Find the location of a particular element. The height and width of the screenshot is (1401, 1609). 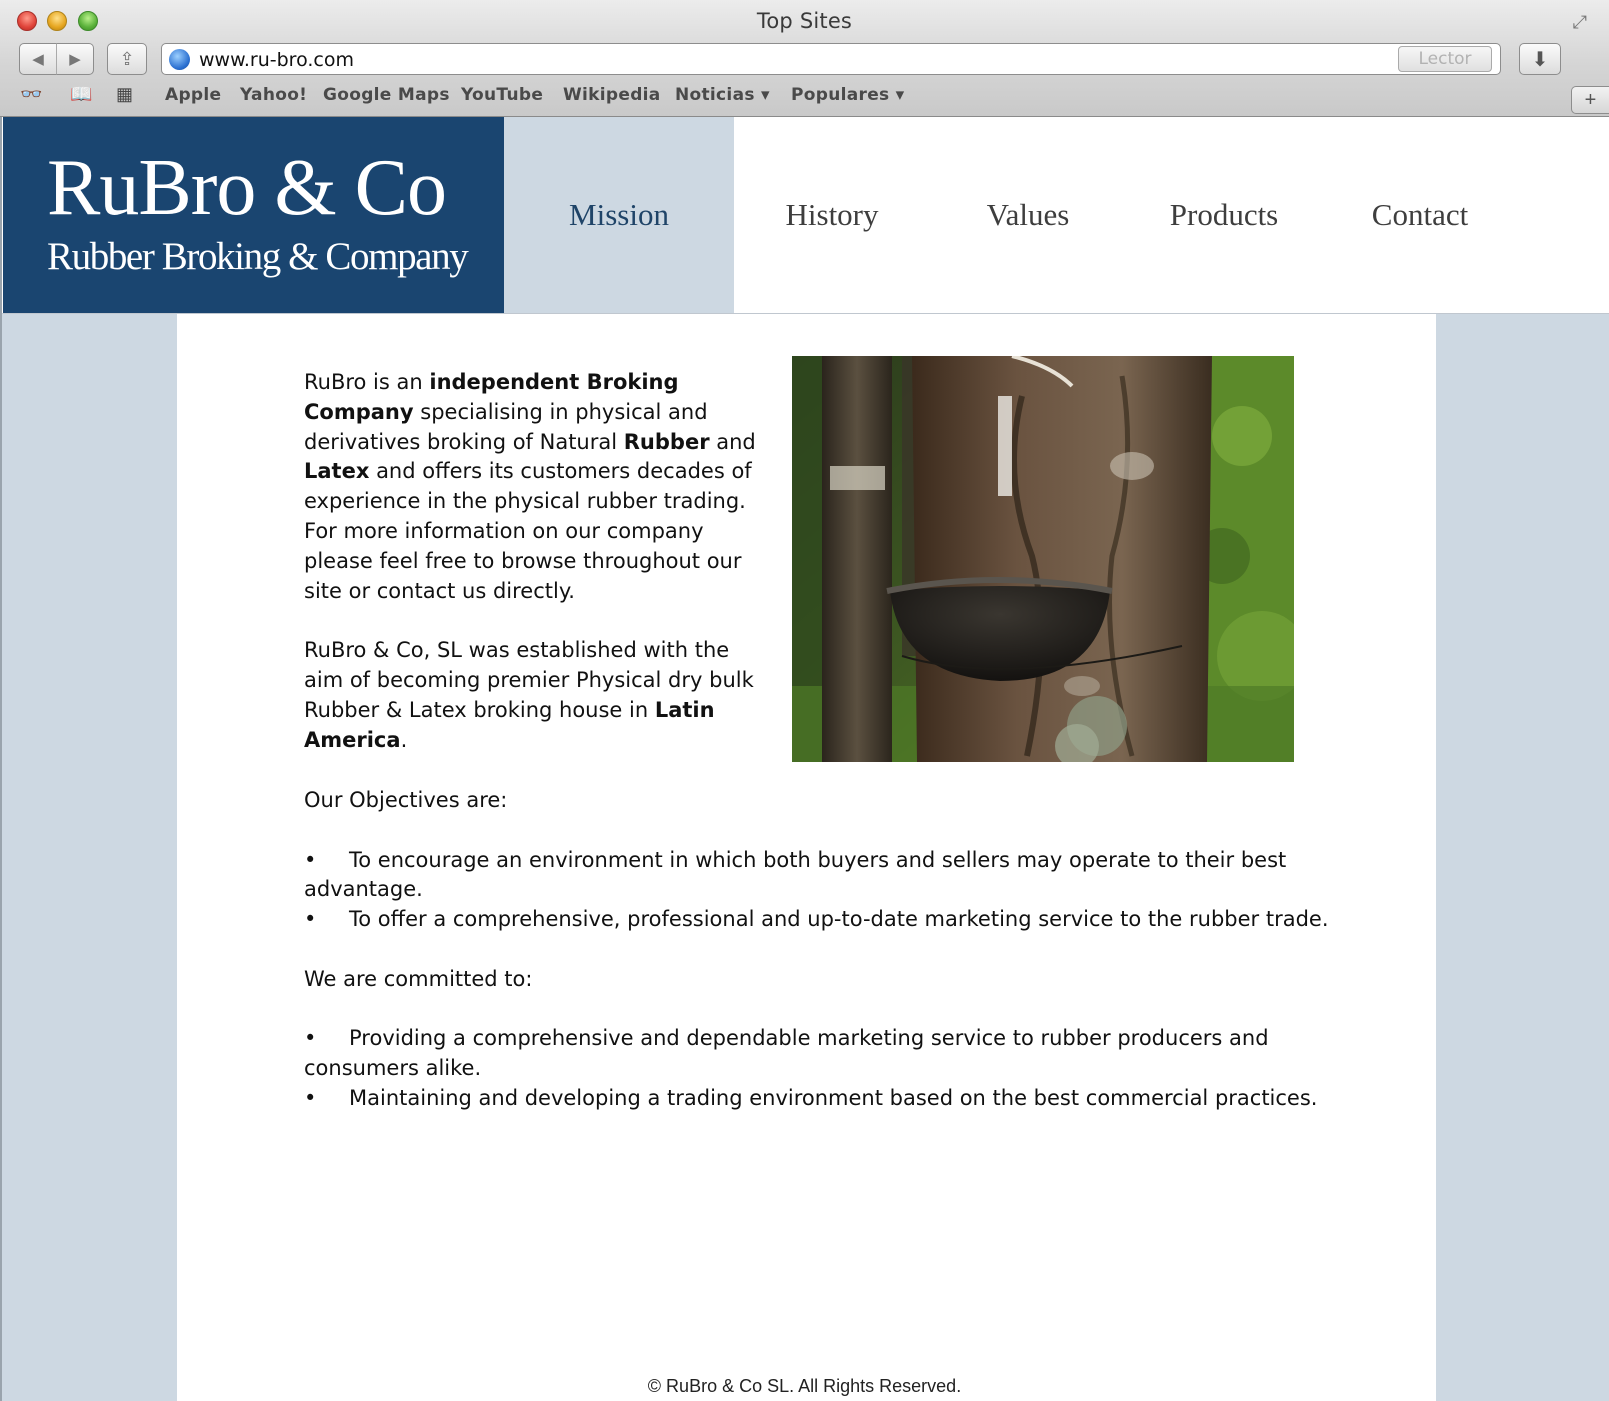

bookmark-populares: Populares ▾ is located at coordinates (848, 95).